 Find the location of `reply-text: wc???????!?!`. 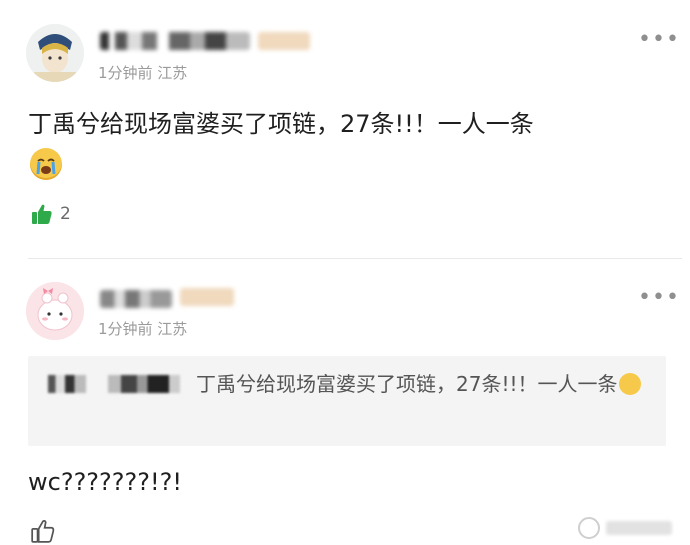

reply-text: wc???????!?! is located at coordinates (105, 482).